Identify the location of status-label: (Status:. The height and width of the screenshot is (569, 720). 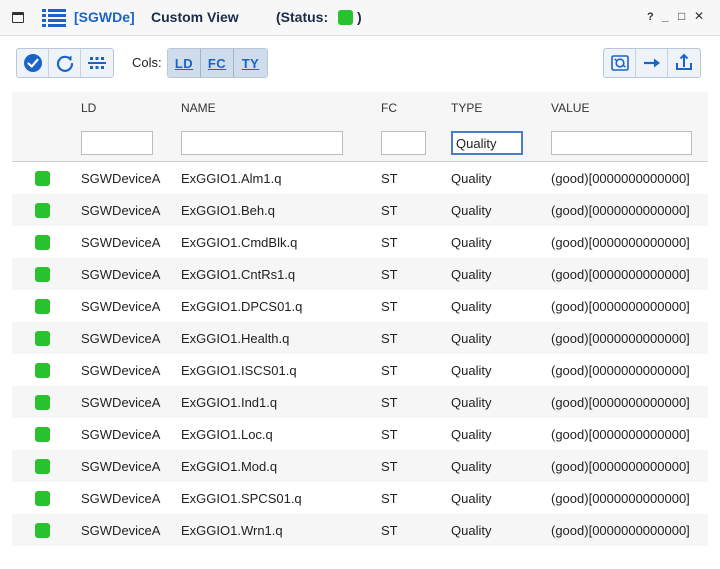
(302, 17).